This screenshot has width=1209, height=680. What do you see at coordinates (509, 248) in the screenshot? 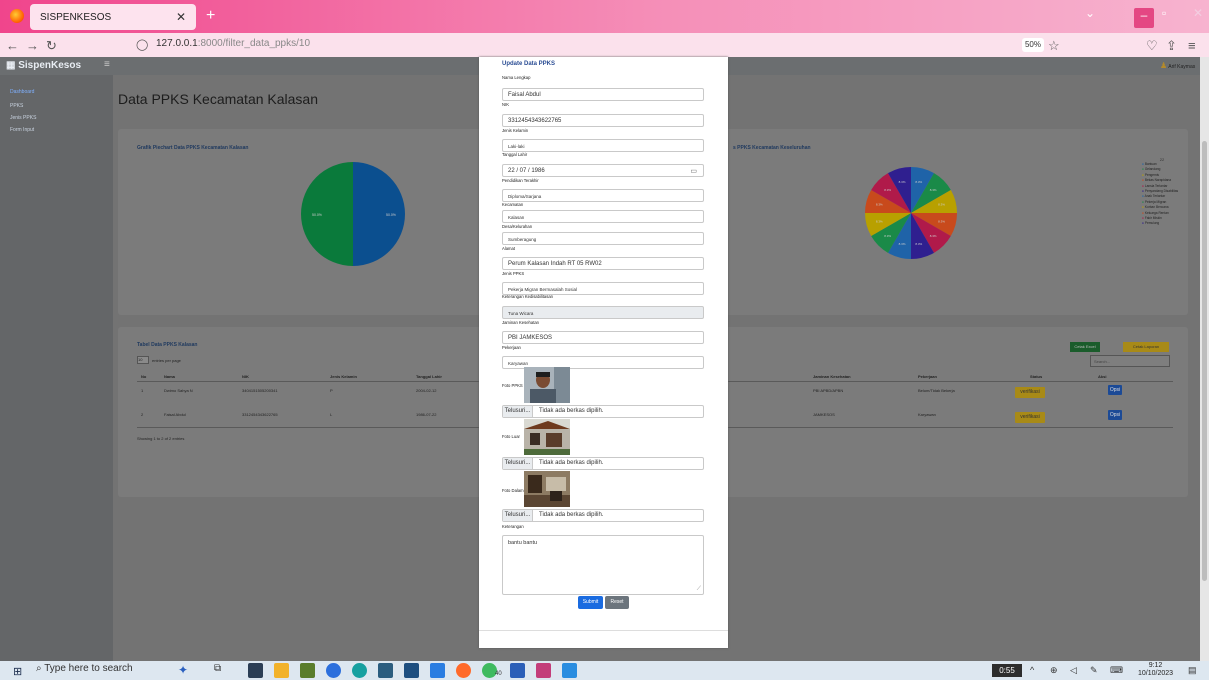
I see `label-alamat: Alamat` at bounding box center [509, 248].